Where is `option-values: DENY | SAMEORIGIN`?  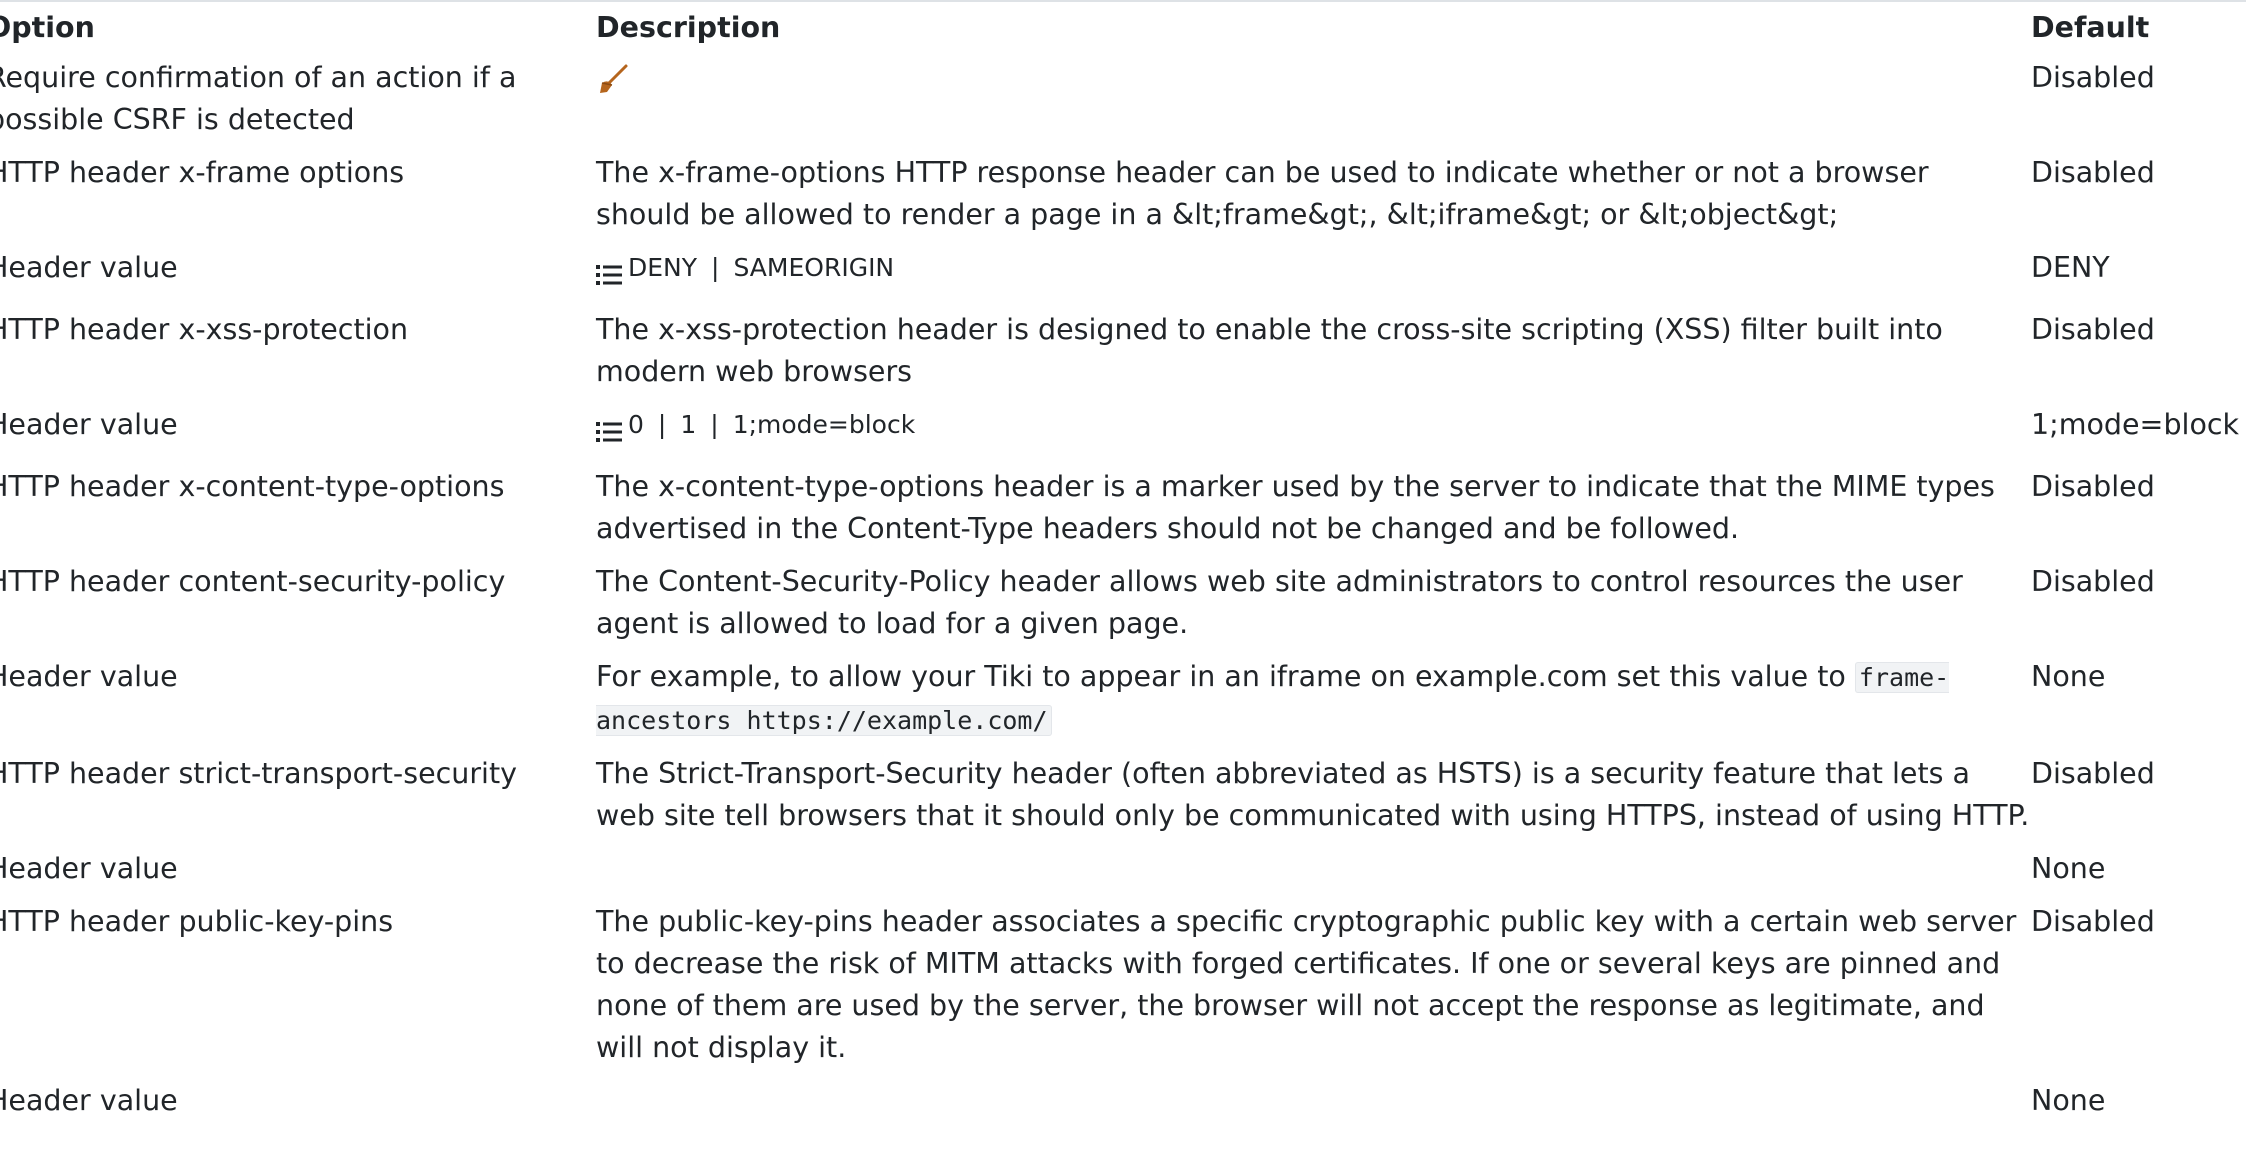 option-values: DENY | SAMEORIGIN is located at coordinates (1313, 278).